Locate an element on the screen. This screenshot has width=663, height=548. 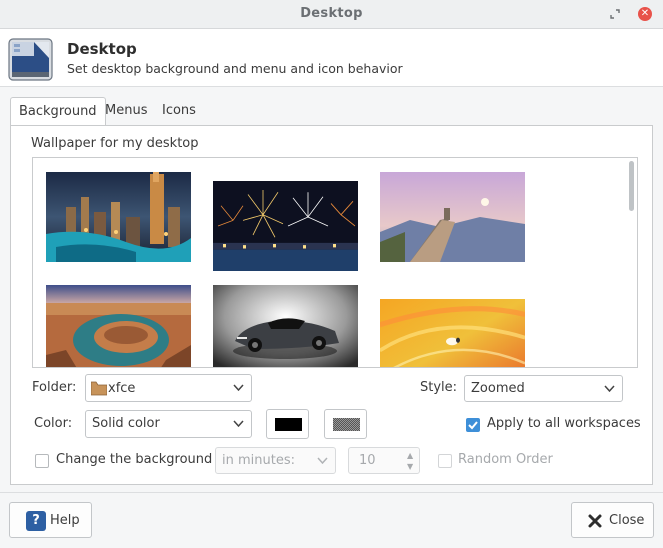
primary-color-swatch is located at coordinates (288, 424).